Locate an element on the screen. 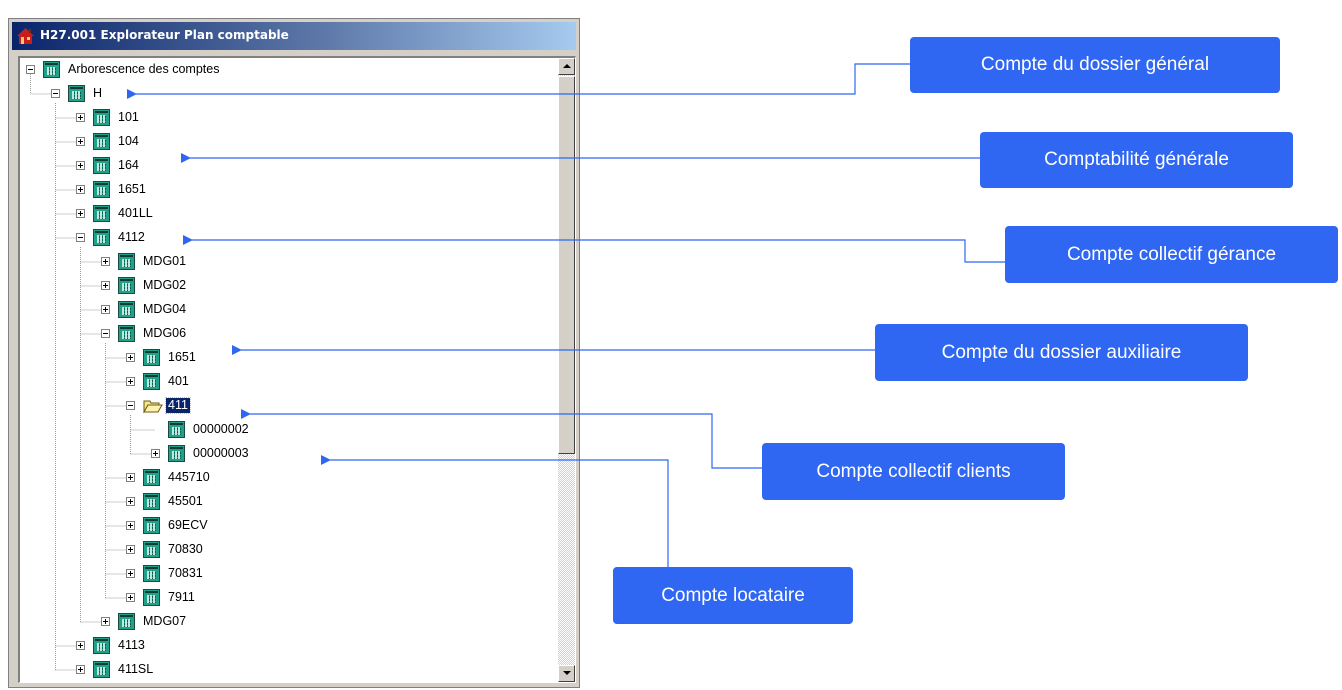  tree-lines is located at coordinates (92, 370).